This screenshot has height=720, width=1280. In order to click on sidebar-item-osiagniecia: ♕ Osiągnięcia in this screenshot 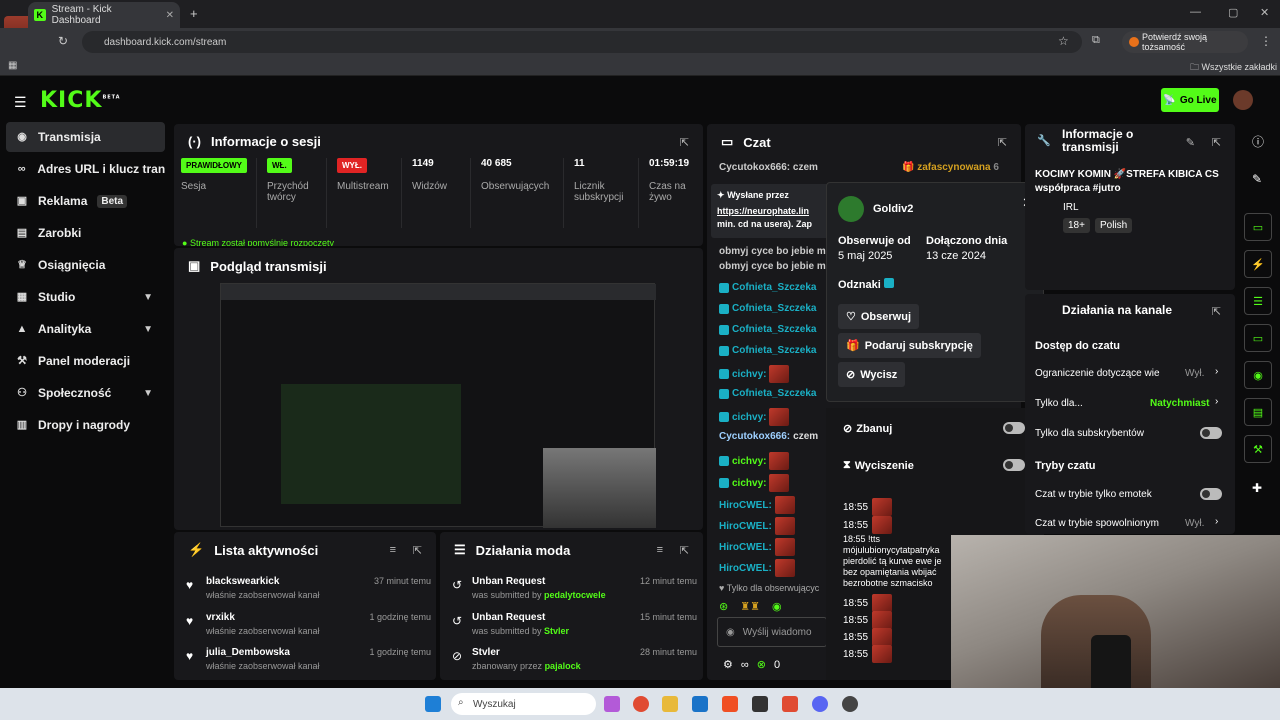, I will do `click(85, 265)`.